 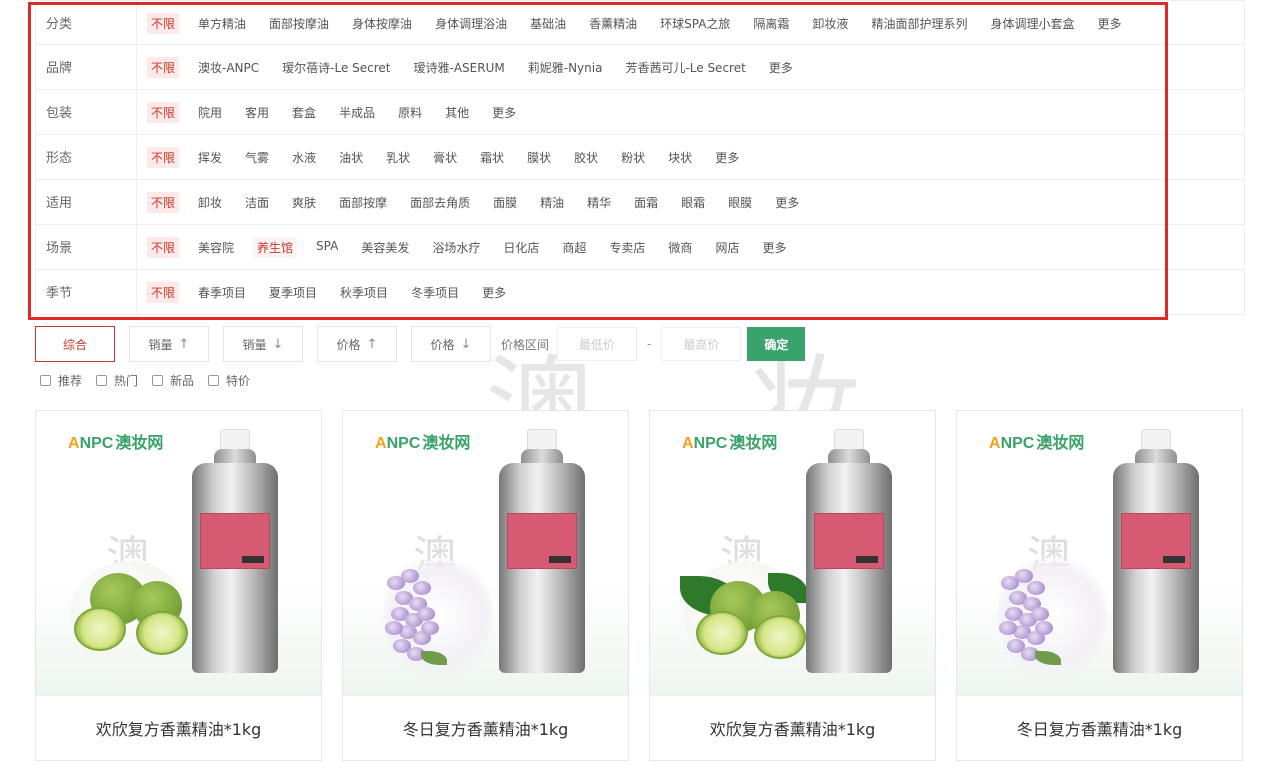 What do you see at coordinates (304, 112) in the screenshot?
I see `filter-option: 套盒` at bounding box center [304, 112].